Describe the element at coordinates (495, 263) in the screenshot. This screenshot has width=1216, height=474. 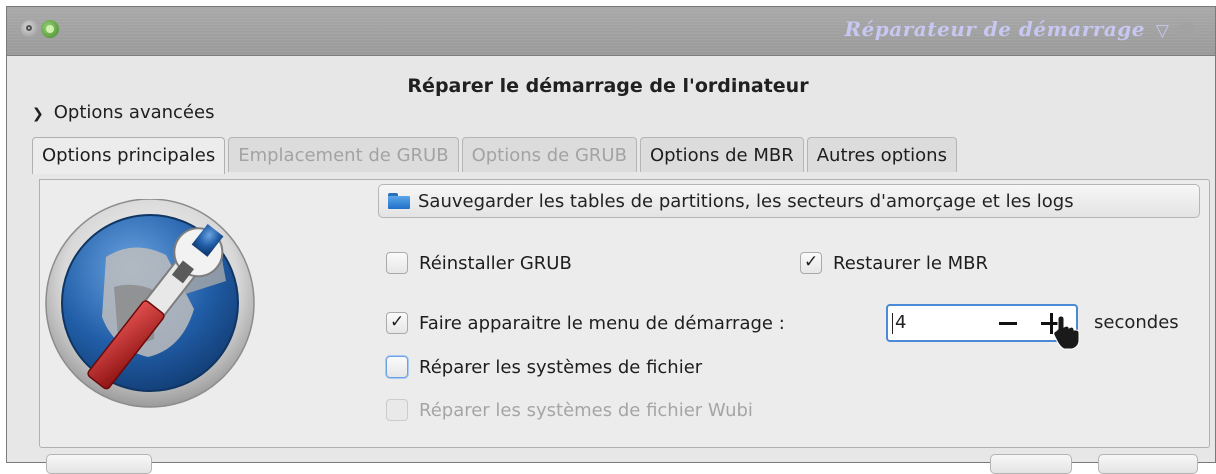
I see `reinstall-grub-label: Réinstaller GRUB` at that location.